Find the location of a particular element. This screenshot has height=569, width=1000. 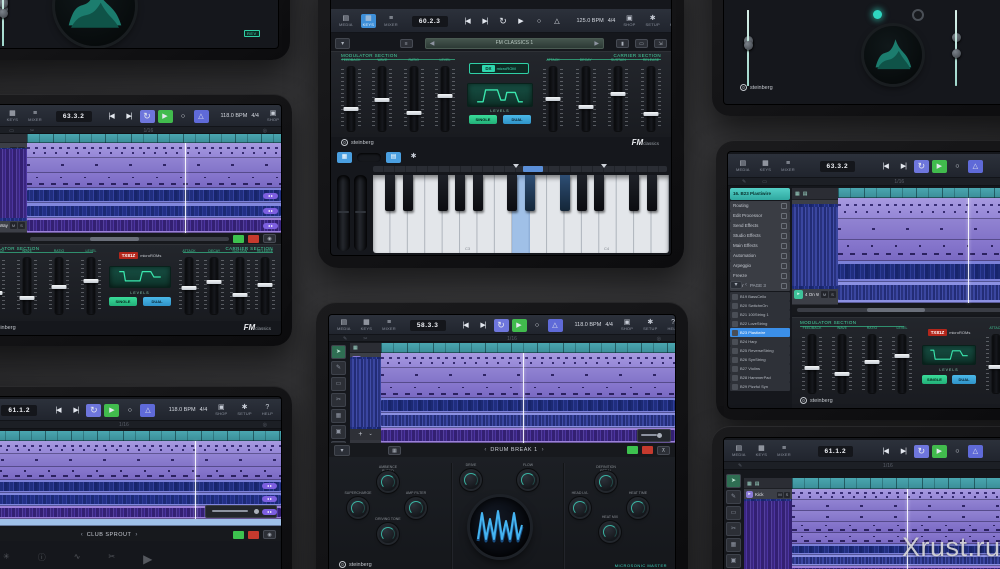

fm-slider: WAVE is located at coordinates (27, 281).